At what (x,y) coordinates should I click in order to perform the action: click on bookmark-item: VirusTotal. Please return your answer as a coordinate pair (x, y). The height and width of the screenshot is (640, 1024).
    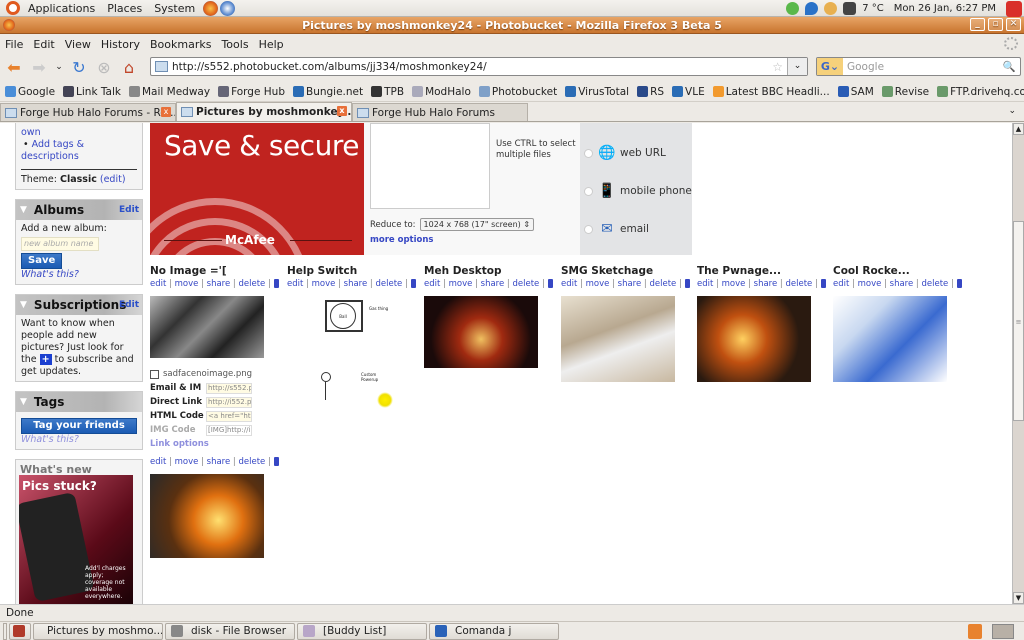
    Looking at the image, I should click on (597, 92).